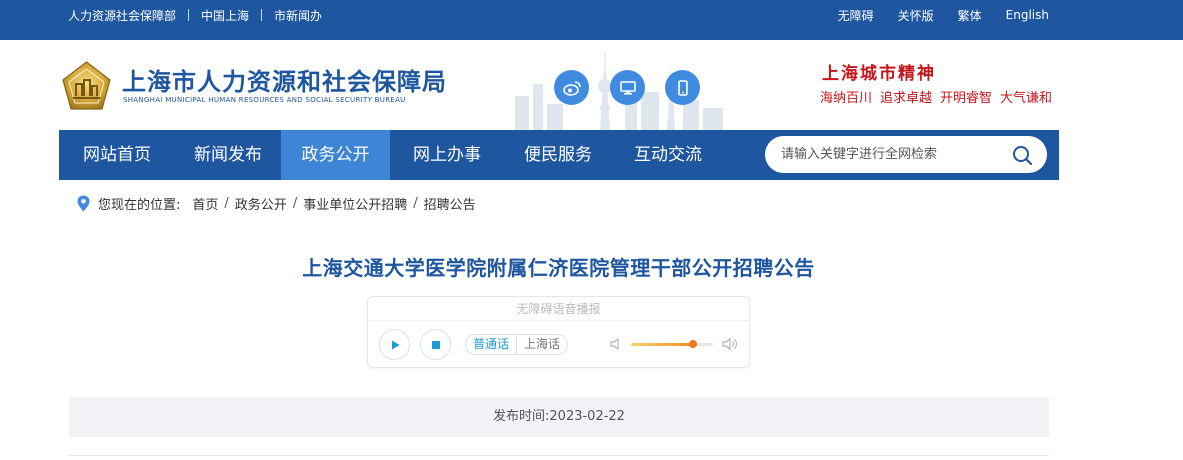 This screenshot has width=1183, height=460. I want to click on volume-low-icon, so click(616, 344).